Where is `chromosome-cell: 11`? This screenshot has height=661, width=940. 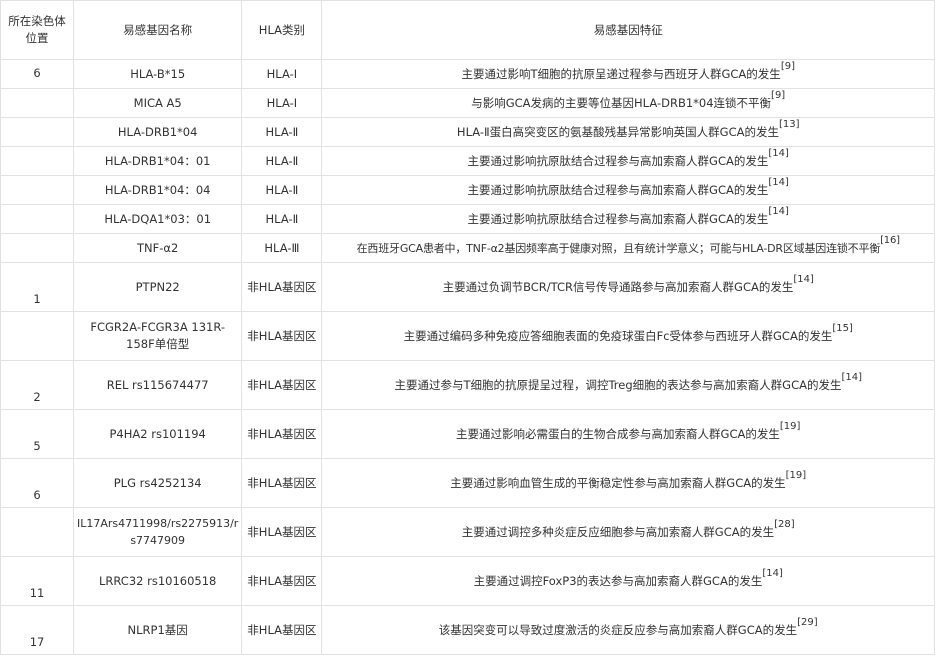 chromosome-cell: 11 is located at coordinates (37, 581).